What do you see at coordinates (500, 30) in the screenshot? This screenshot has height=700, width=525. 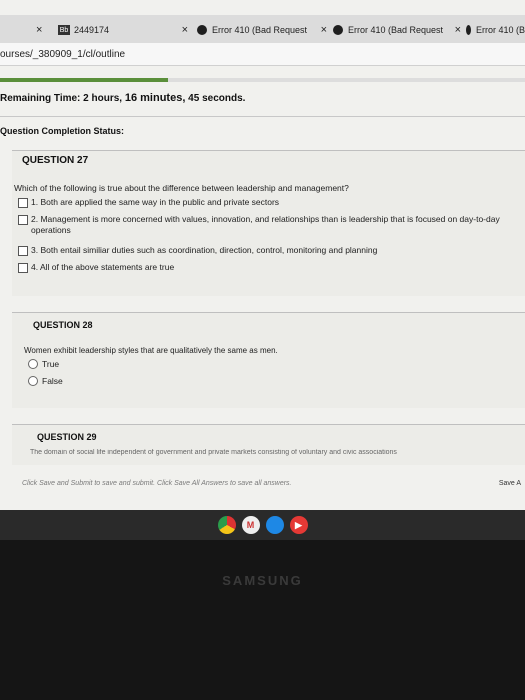 I see `tab-label: Error 410 (B` at bounding box center [500, 30].